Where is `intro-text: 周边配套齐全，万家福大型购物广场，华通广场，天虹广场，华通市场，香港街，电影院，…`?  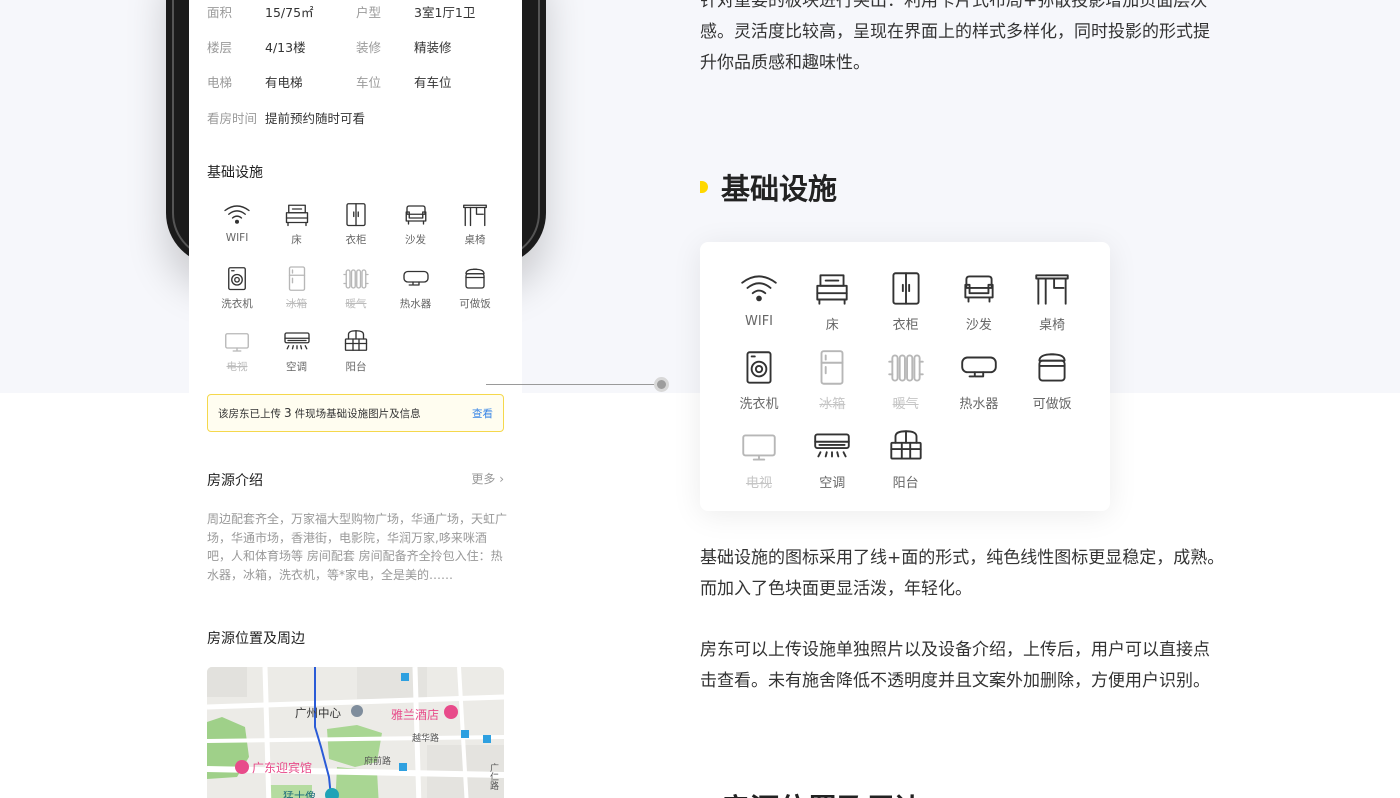
intro-text: 周边配套齐全，万家福大型购物广场，华通广场，天虹广场，华通市场，香港街，电影院，… is located at coordinates (357, 547).